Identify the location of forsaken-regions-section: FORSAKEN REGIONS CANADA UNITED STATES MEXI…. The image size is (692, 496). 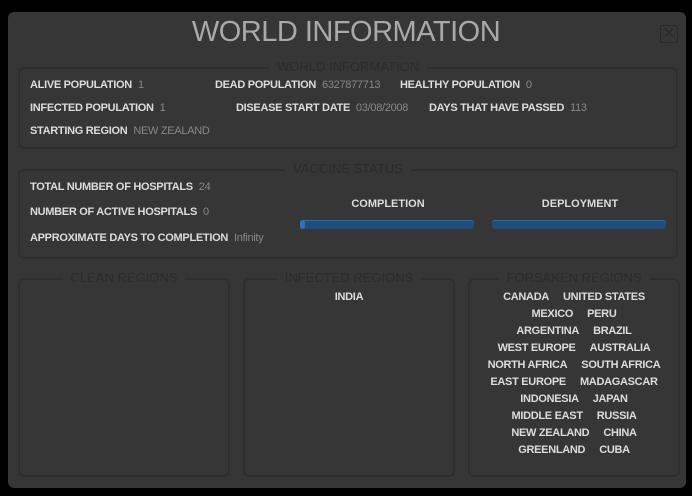
(574, 373).